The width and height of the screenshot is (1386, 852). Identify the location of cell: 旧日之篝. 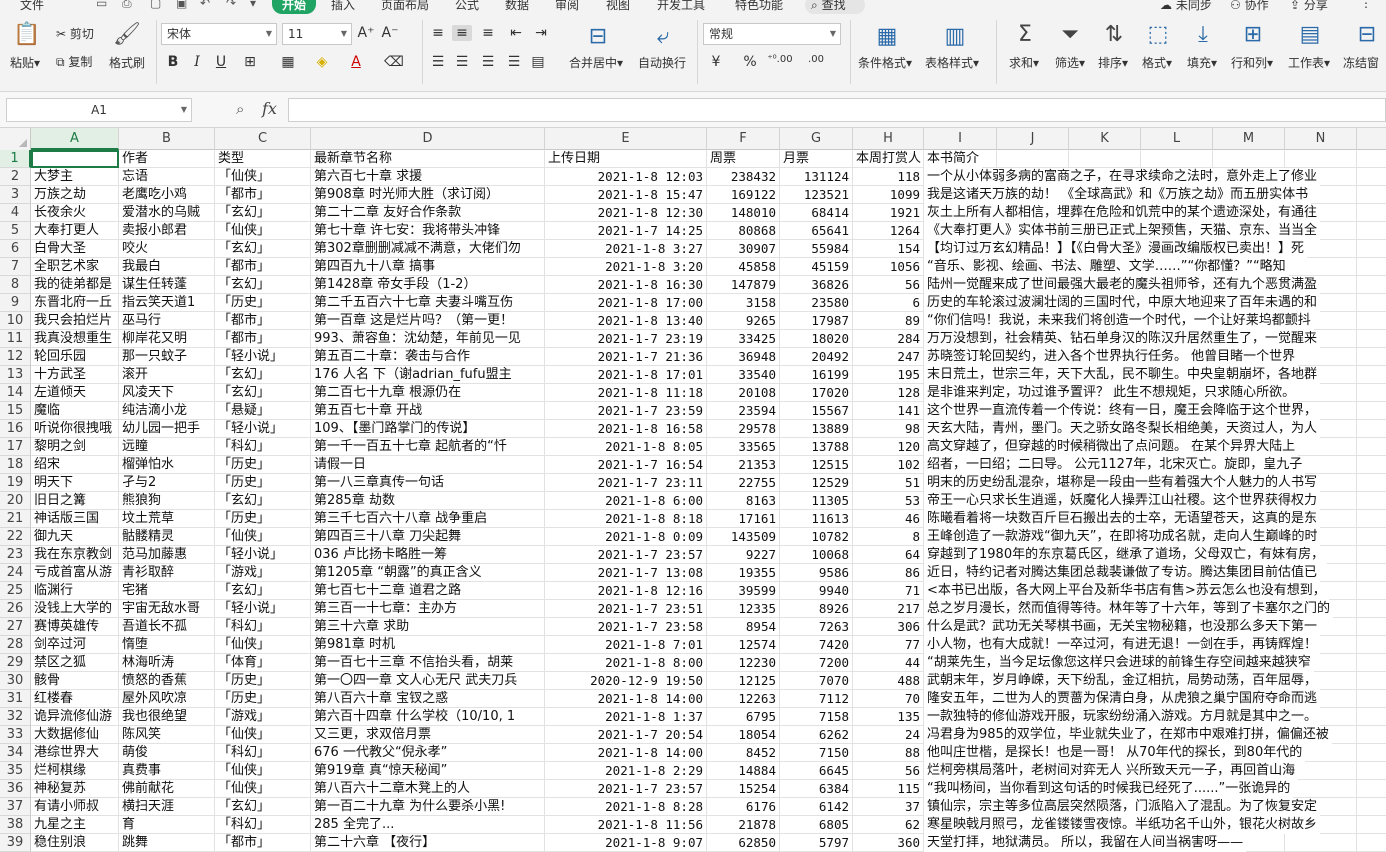
(75, 501).